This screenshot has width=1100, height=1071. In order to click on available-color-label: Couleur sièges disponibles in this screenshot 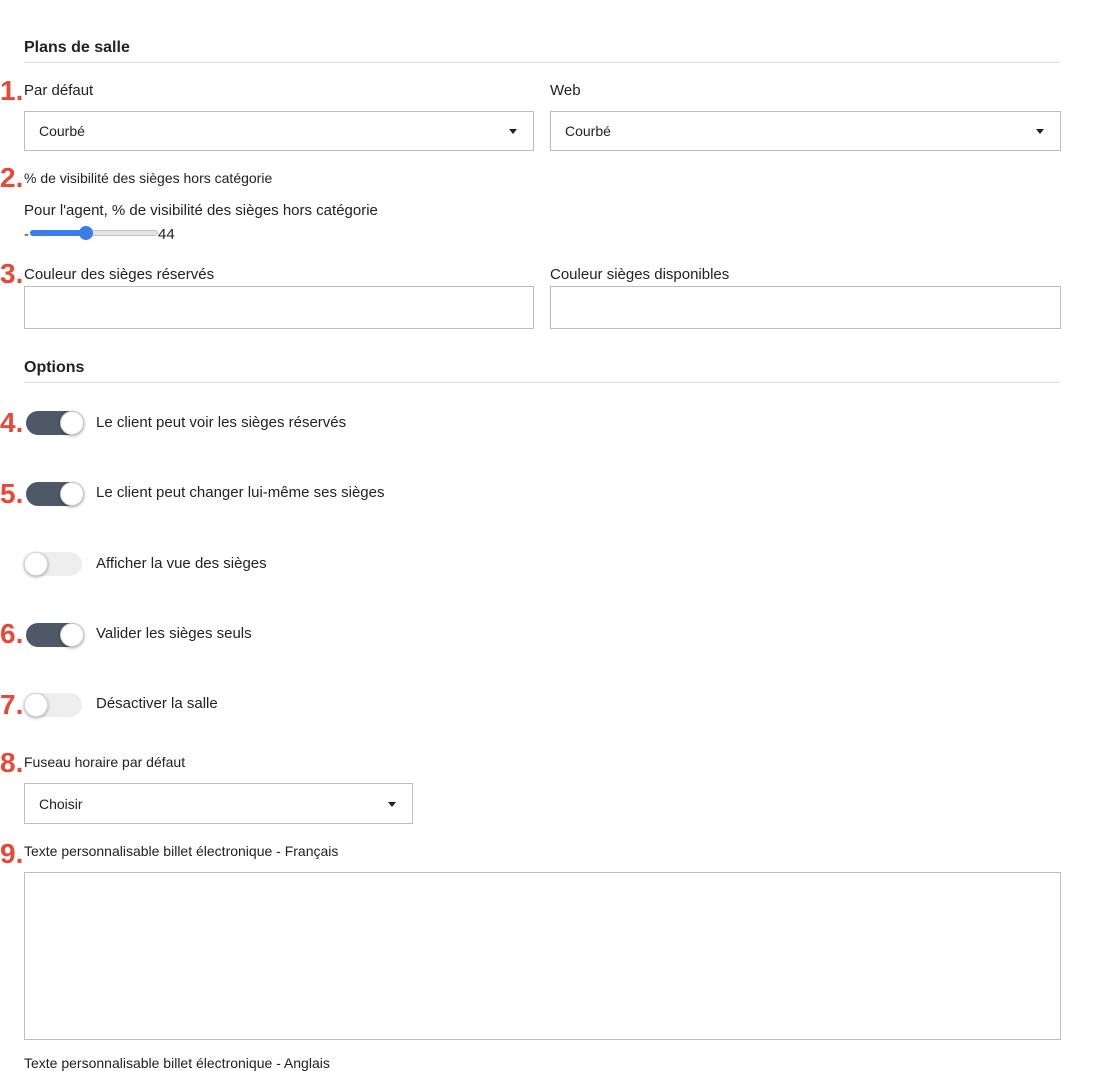, I will do `click(640, 274)`.